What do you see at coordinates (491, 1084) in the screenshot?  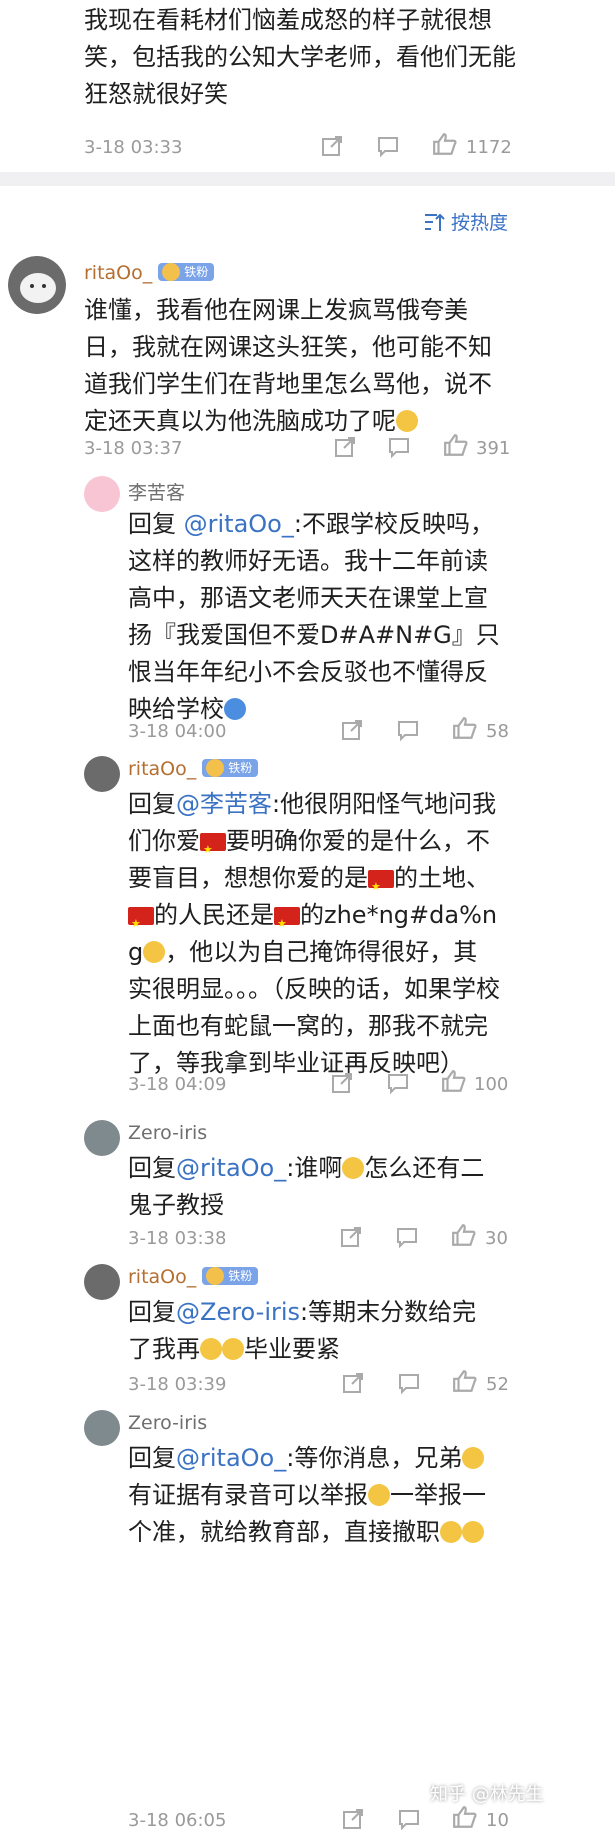 I see `reply-likes: 100` at bounding box center [491, 1084].